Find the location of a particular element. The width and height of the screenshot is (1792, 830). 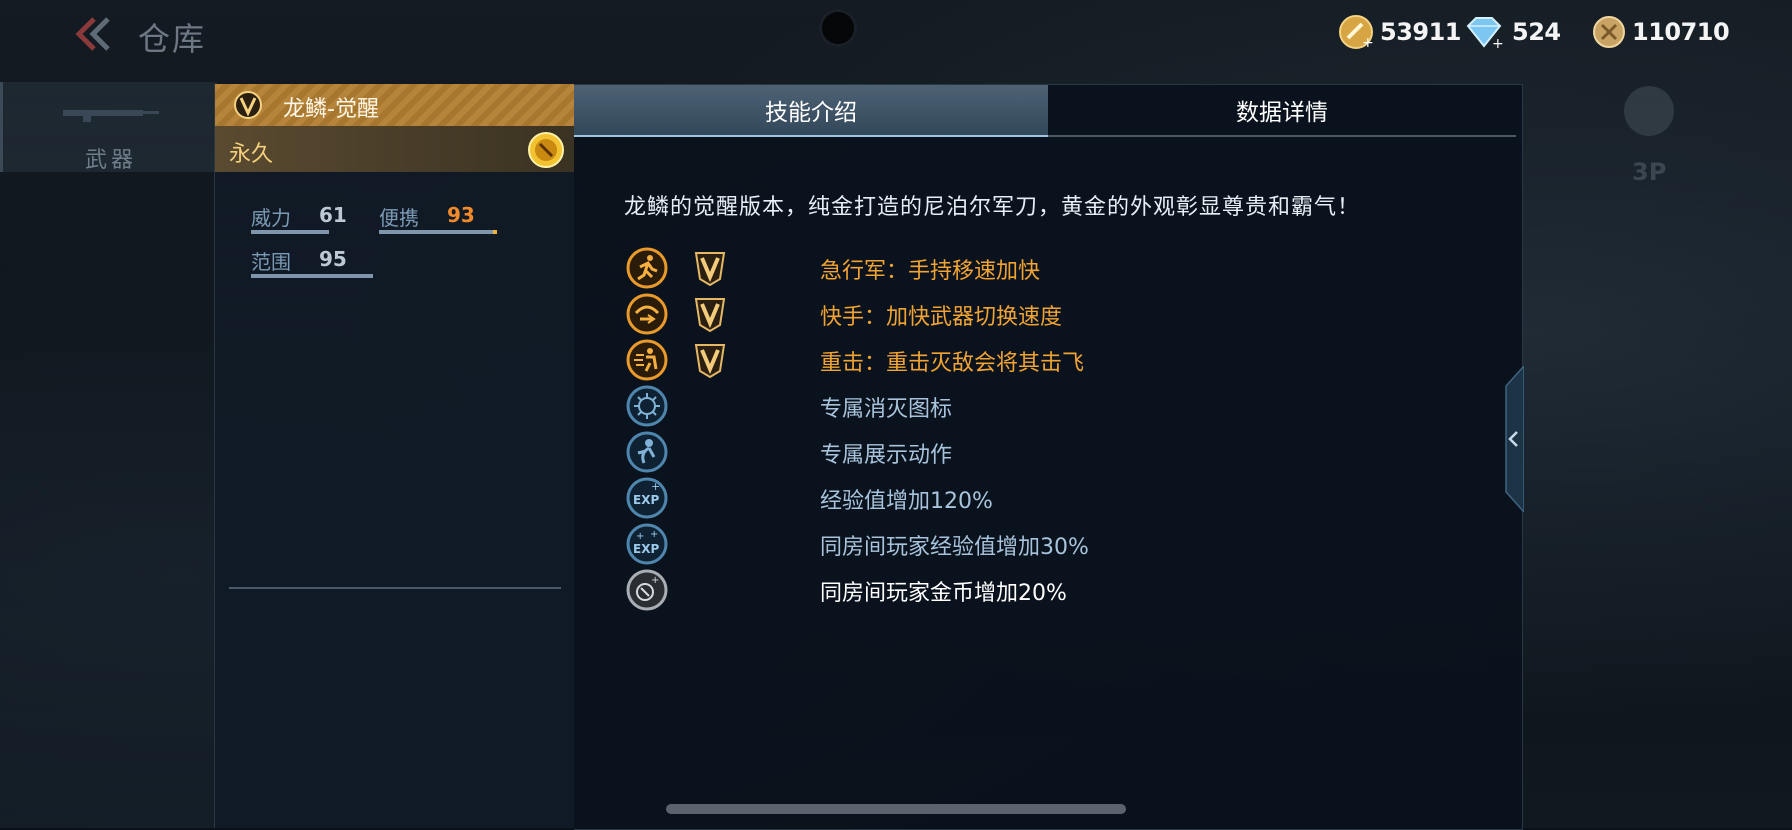

tab-skill-intro: 技能介绍 is located at coordinates (811, 111).